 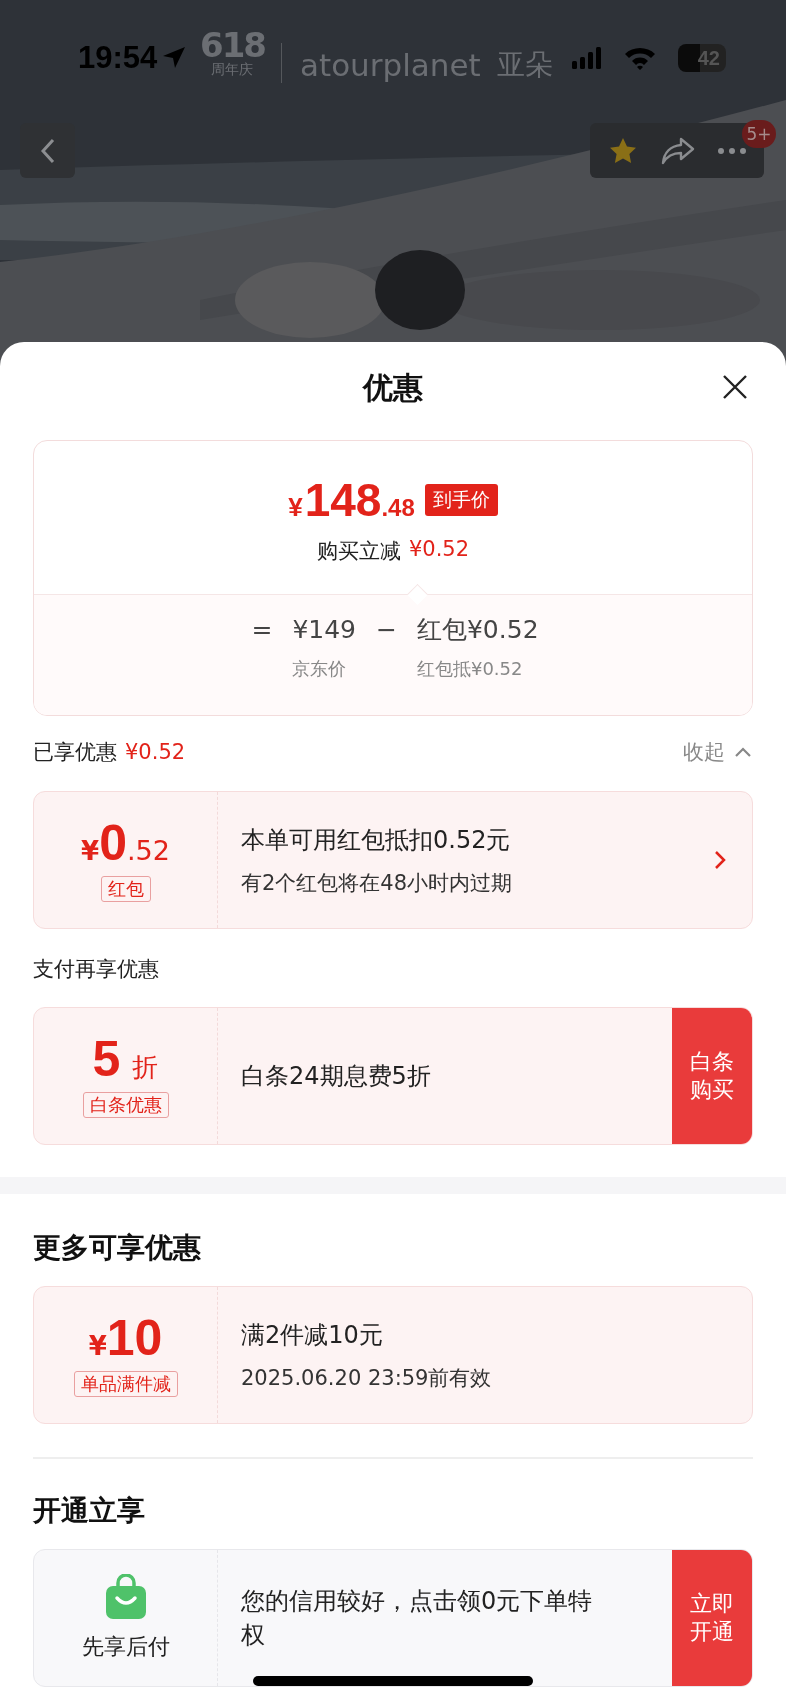 What do you see at coordinates (232, 45) in the screenshot?
I see `event-logo-number: 618` at bounding box center [232, 45].